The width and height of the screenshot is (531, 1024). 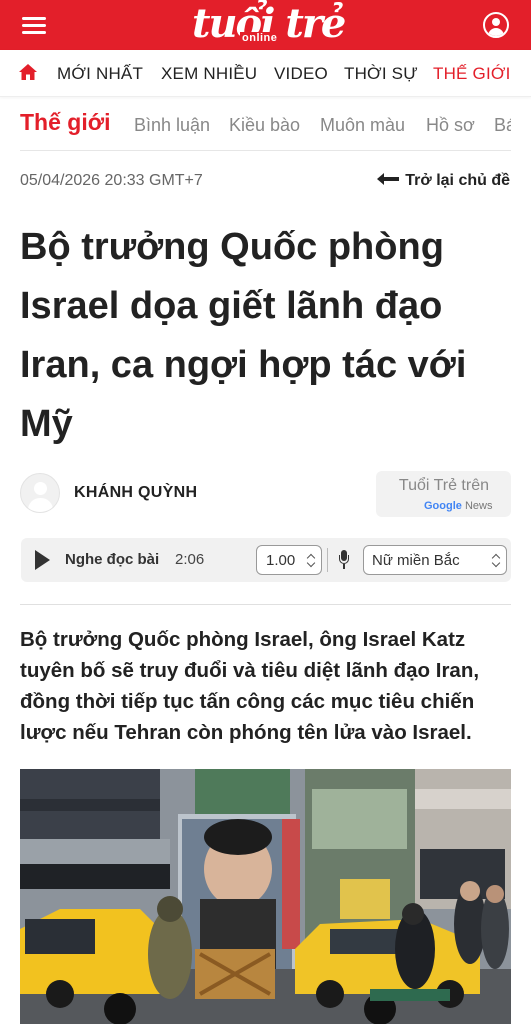 I want to click on audio-duration: 2:06, so click(x=190, y=559).